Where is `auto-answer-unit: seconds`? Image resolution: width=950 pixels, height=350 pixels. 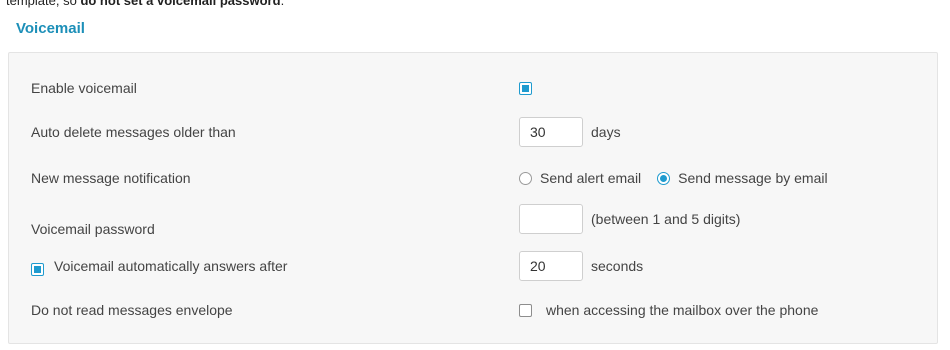
auto-answer-unit: seconds is located at coordinates (617, 266).